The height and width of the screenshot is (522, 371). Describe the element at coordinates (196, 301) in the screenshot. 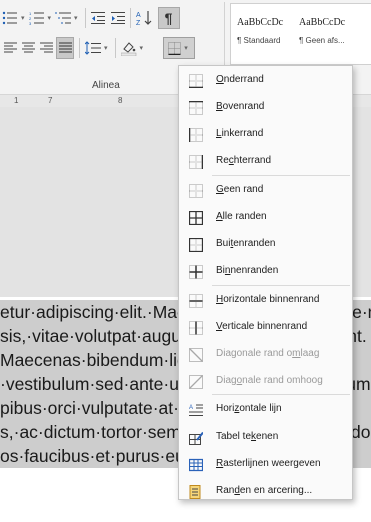

I see `inside-horizontal-border-icon` at that location.